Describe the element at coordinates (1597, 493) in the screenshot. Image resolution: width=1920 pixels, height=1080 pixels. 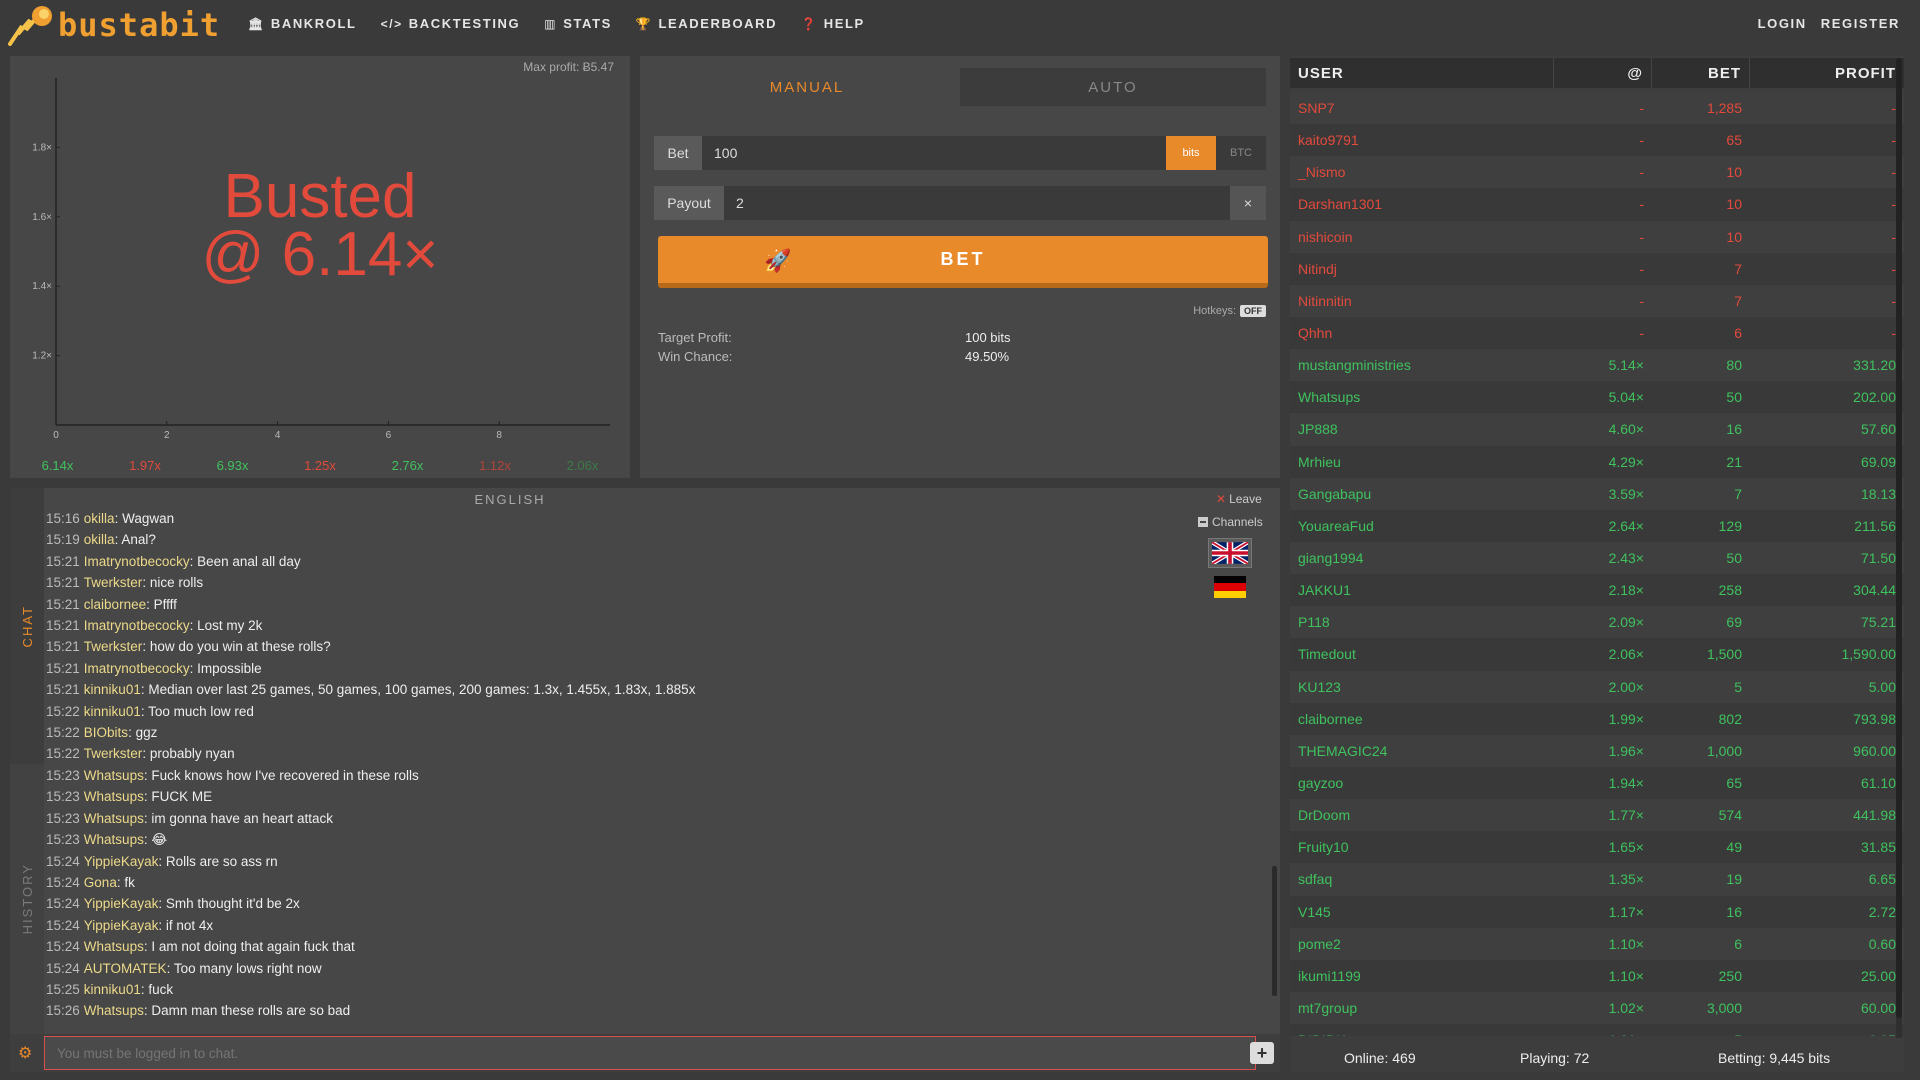
I see `player-row: Gangabapu 3.59× 7 18.13` at that location.